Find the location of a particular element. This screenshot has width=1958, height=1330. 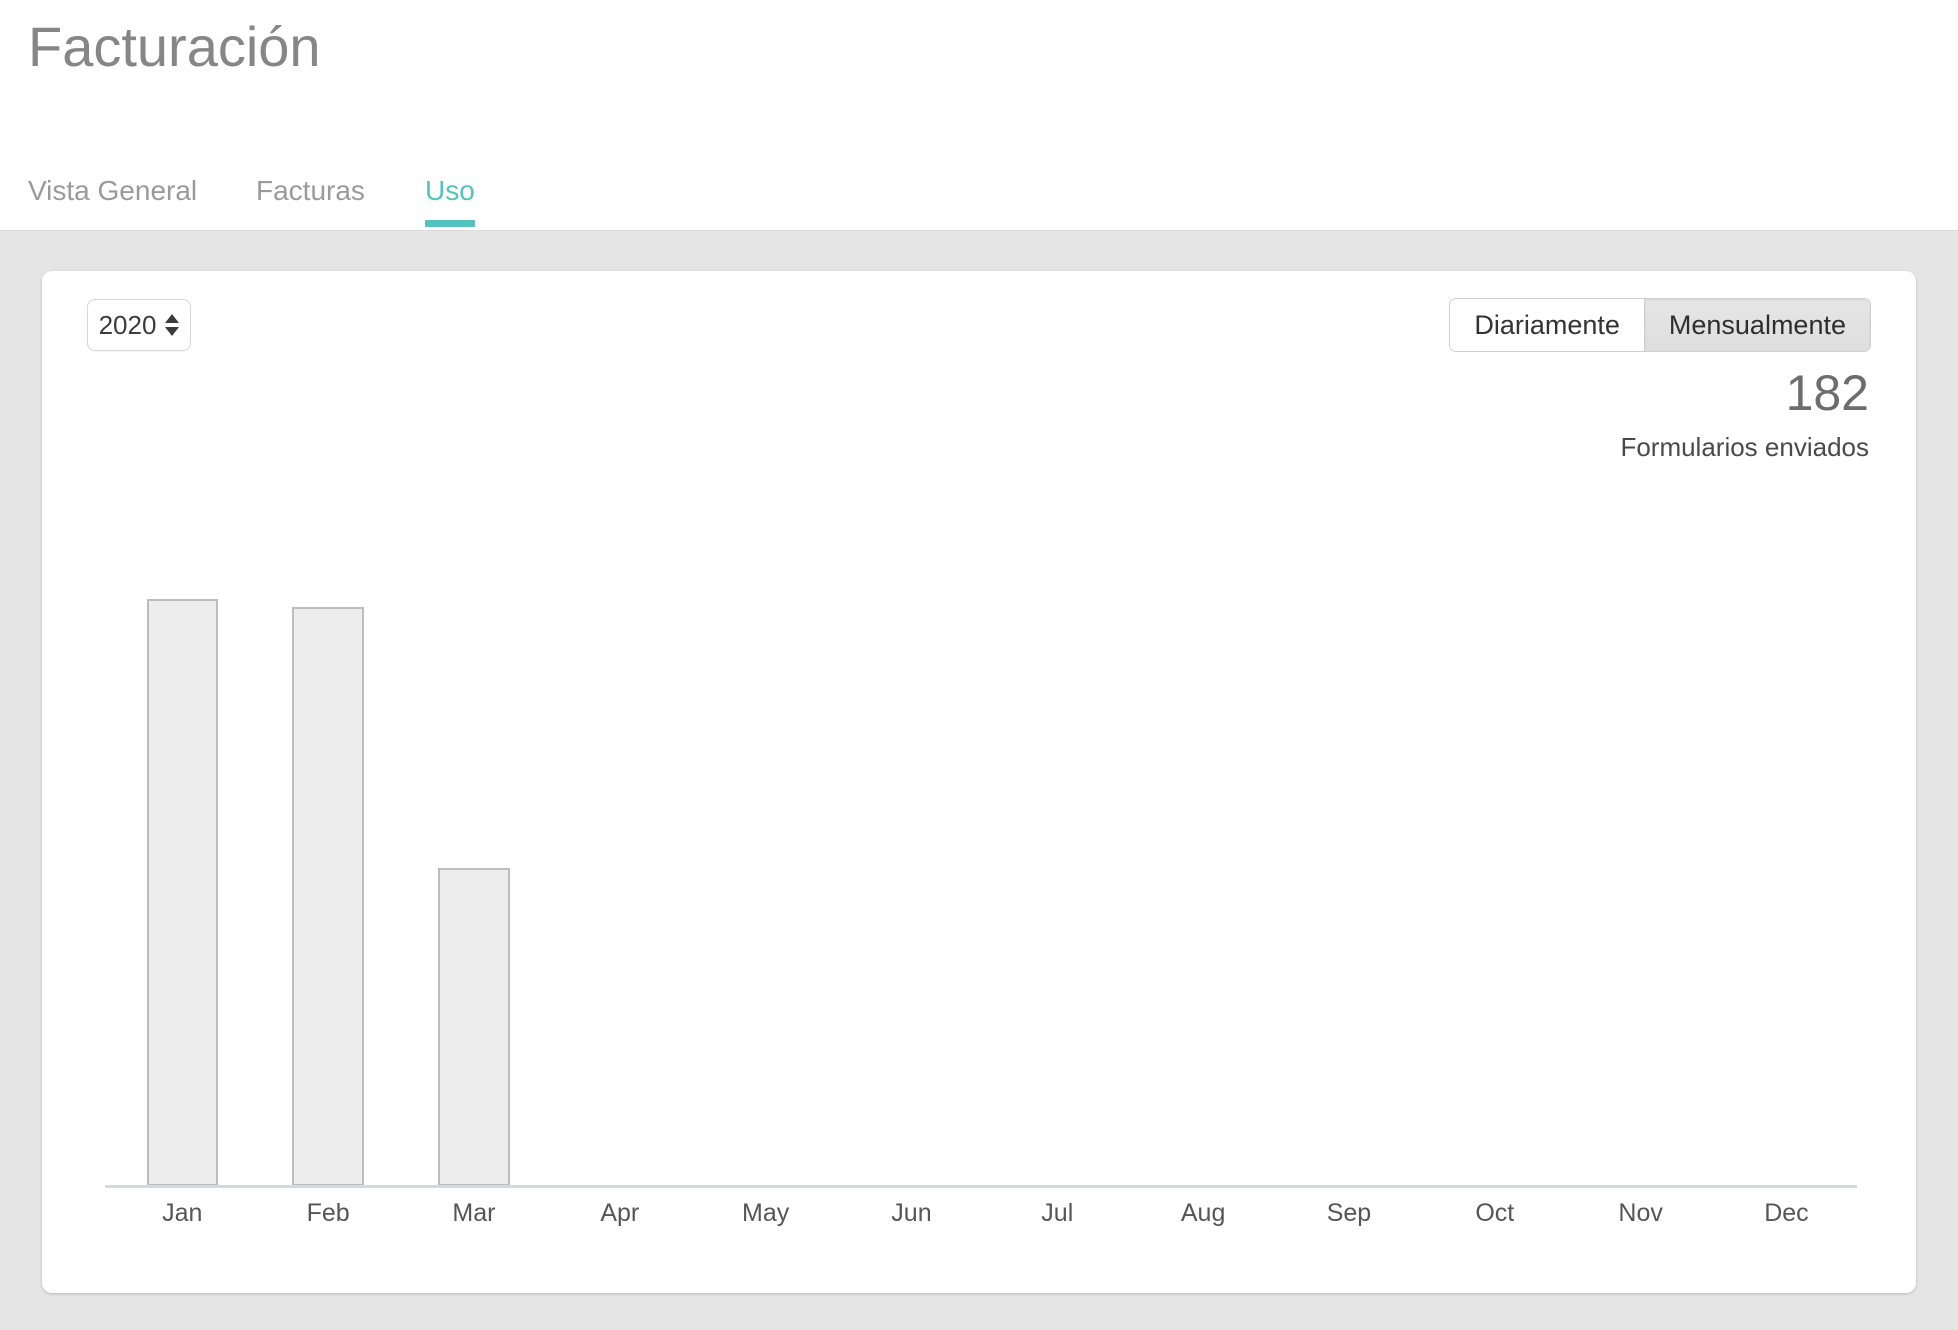

tab-label: Vista General is located at coordinates (113, 190).